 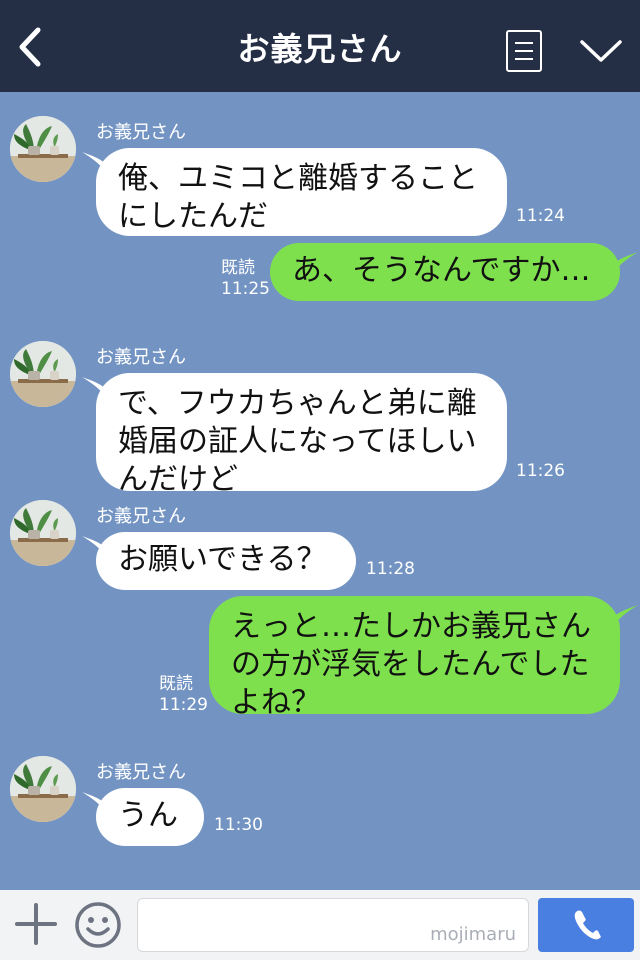 What do you see at coordinates (524, 51) in the screenshot?
I see `menu-button` at bounding box center [524, 51].